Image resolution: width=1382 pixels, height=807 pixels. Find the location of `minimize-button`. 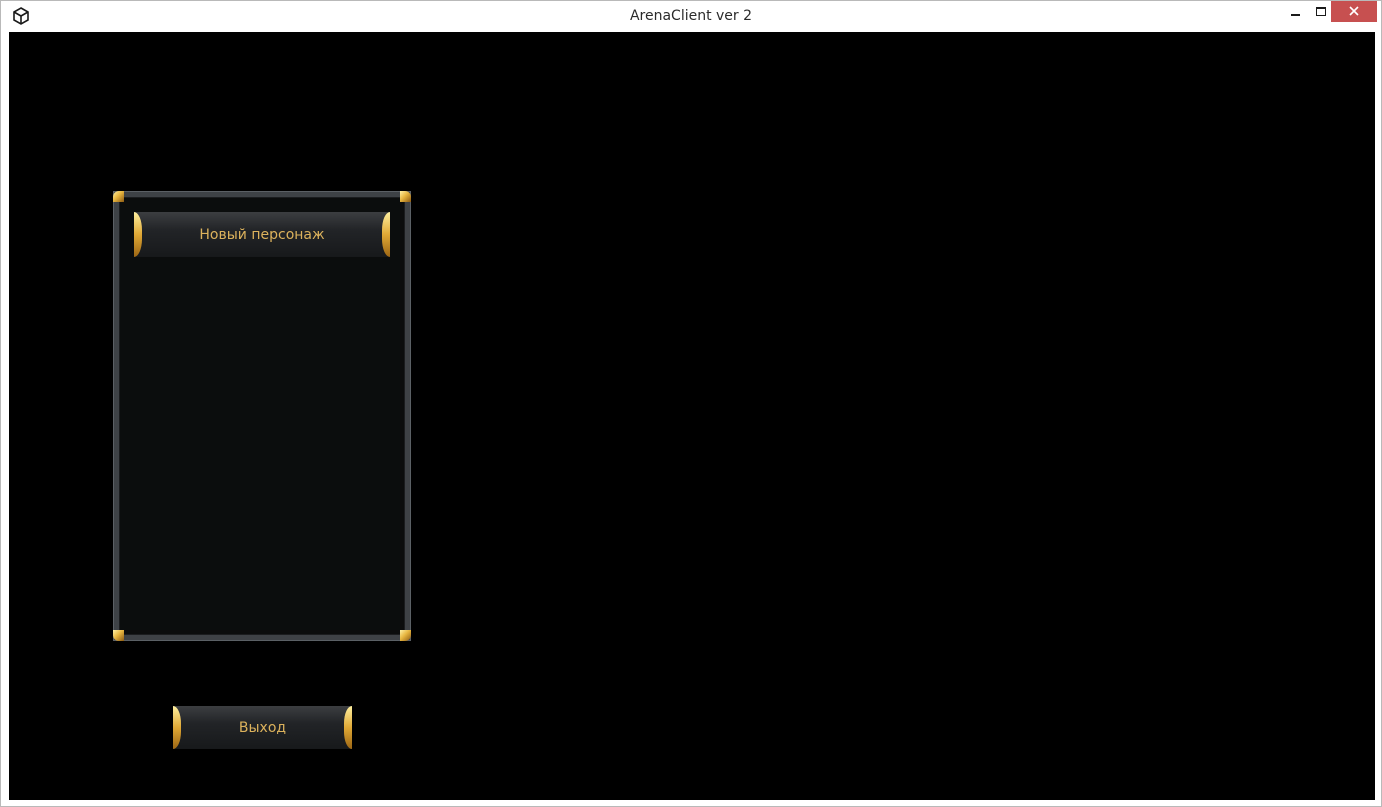

minimize-button is located at coordinates (1295, 11).